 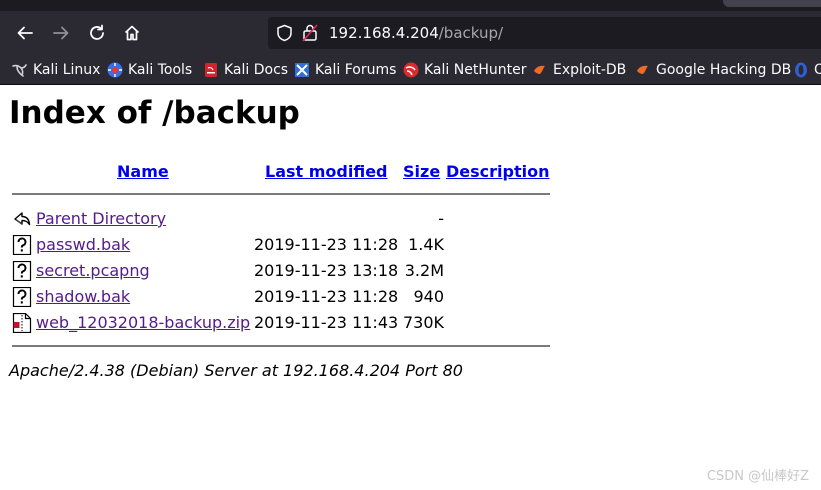 I want to click on file-link-passwd-bak: passwd.bak, so click(x=83, y=244).